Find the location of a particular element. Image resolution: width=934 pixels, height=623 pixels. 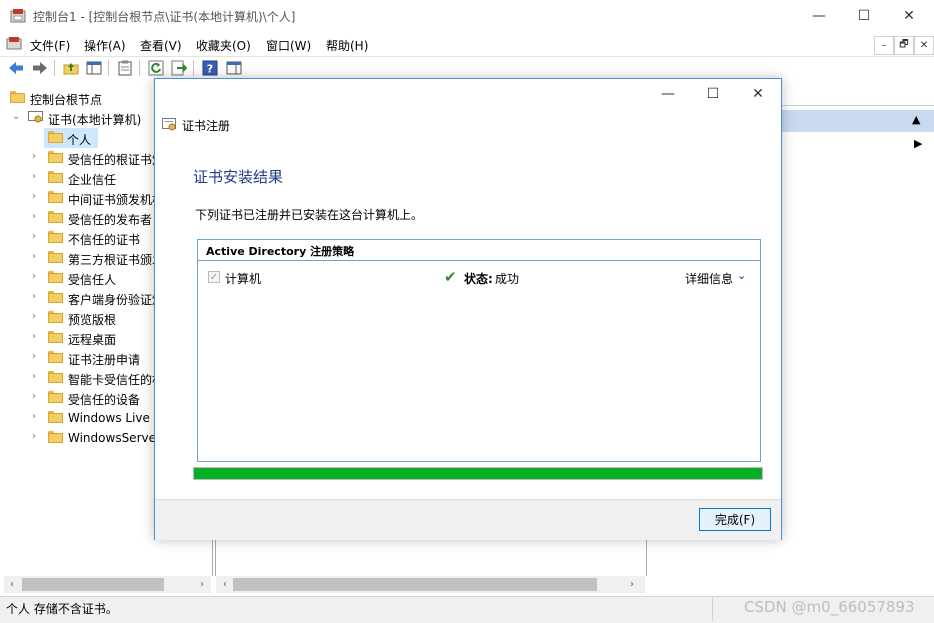

finish-button: 完成(F) is located at coordinates (735, 519).